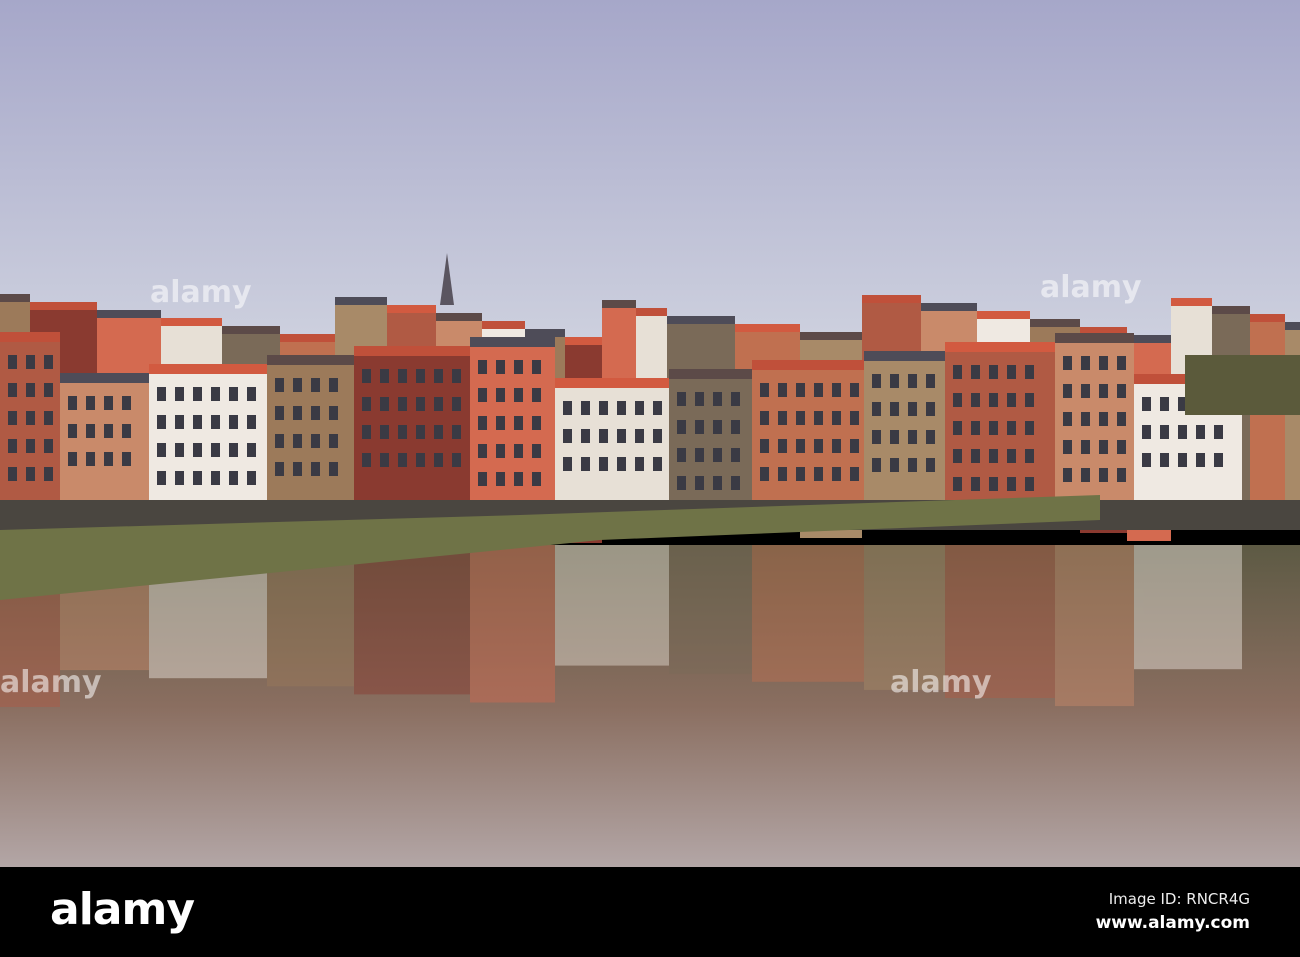 Image resolution: width=1300 pixels, height=957 pixels. What do you see at coordinates (650, 912) in the screenshot?
I see `footer-bar` at bounding box center [650, 912].